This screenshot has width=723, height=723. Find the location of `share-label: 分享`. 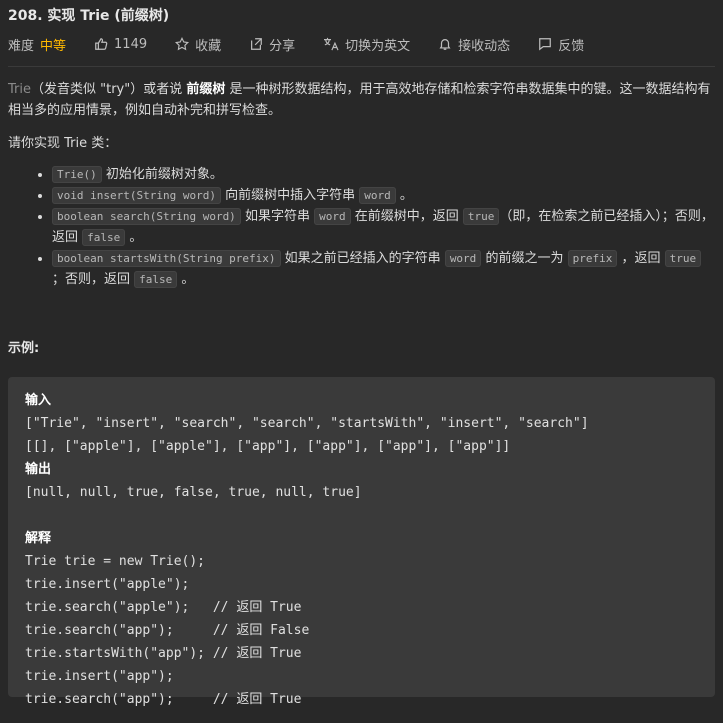

share-label: 分享 is located at coordinates (282, 46).